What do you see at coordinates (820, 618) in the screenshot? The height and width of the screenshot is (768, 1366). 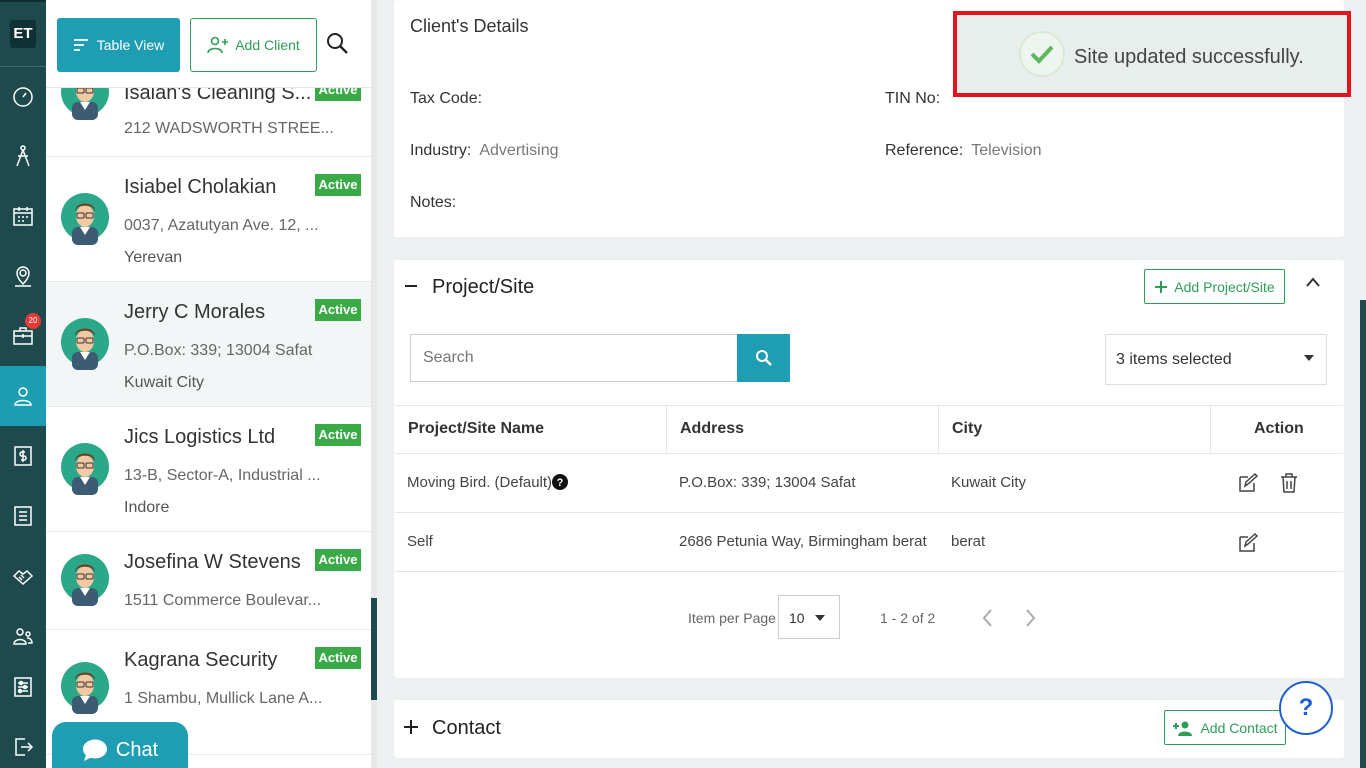 I see `chevron-down-icon` at bounding box center [820, 618].